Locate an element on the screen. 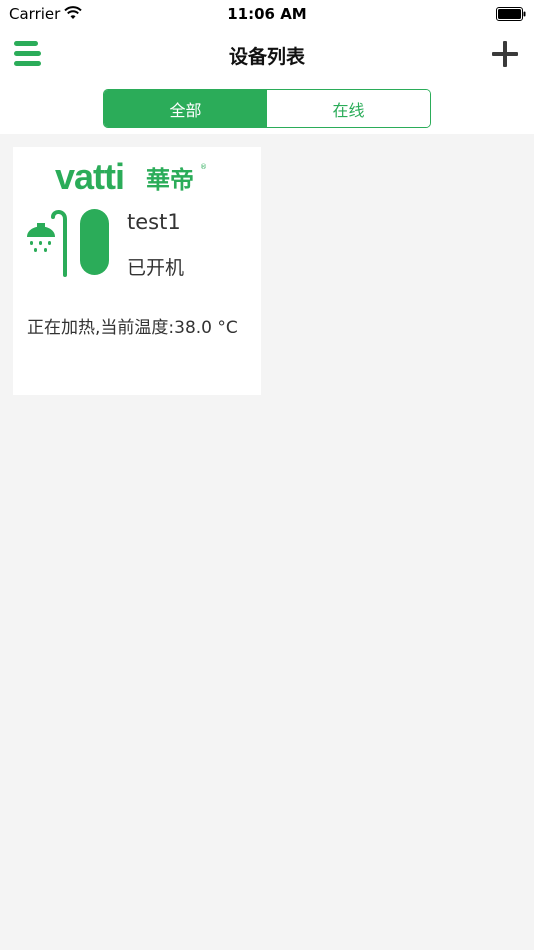  water-heater-icon is located at coordinates (68, 243).